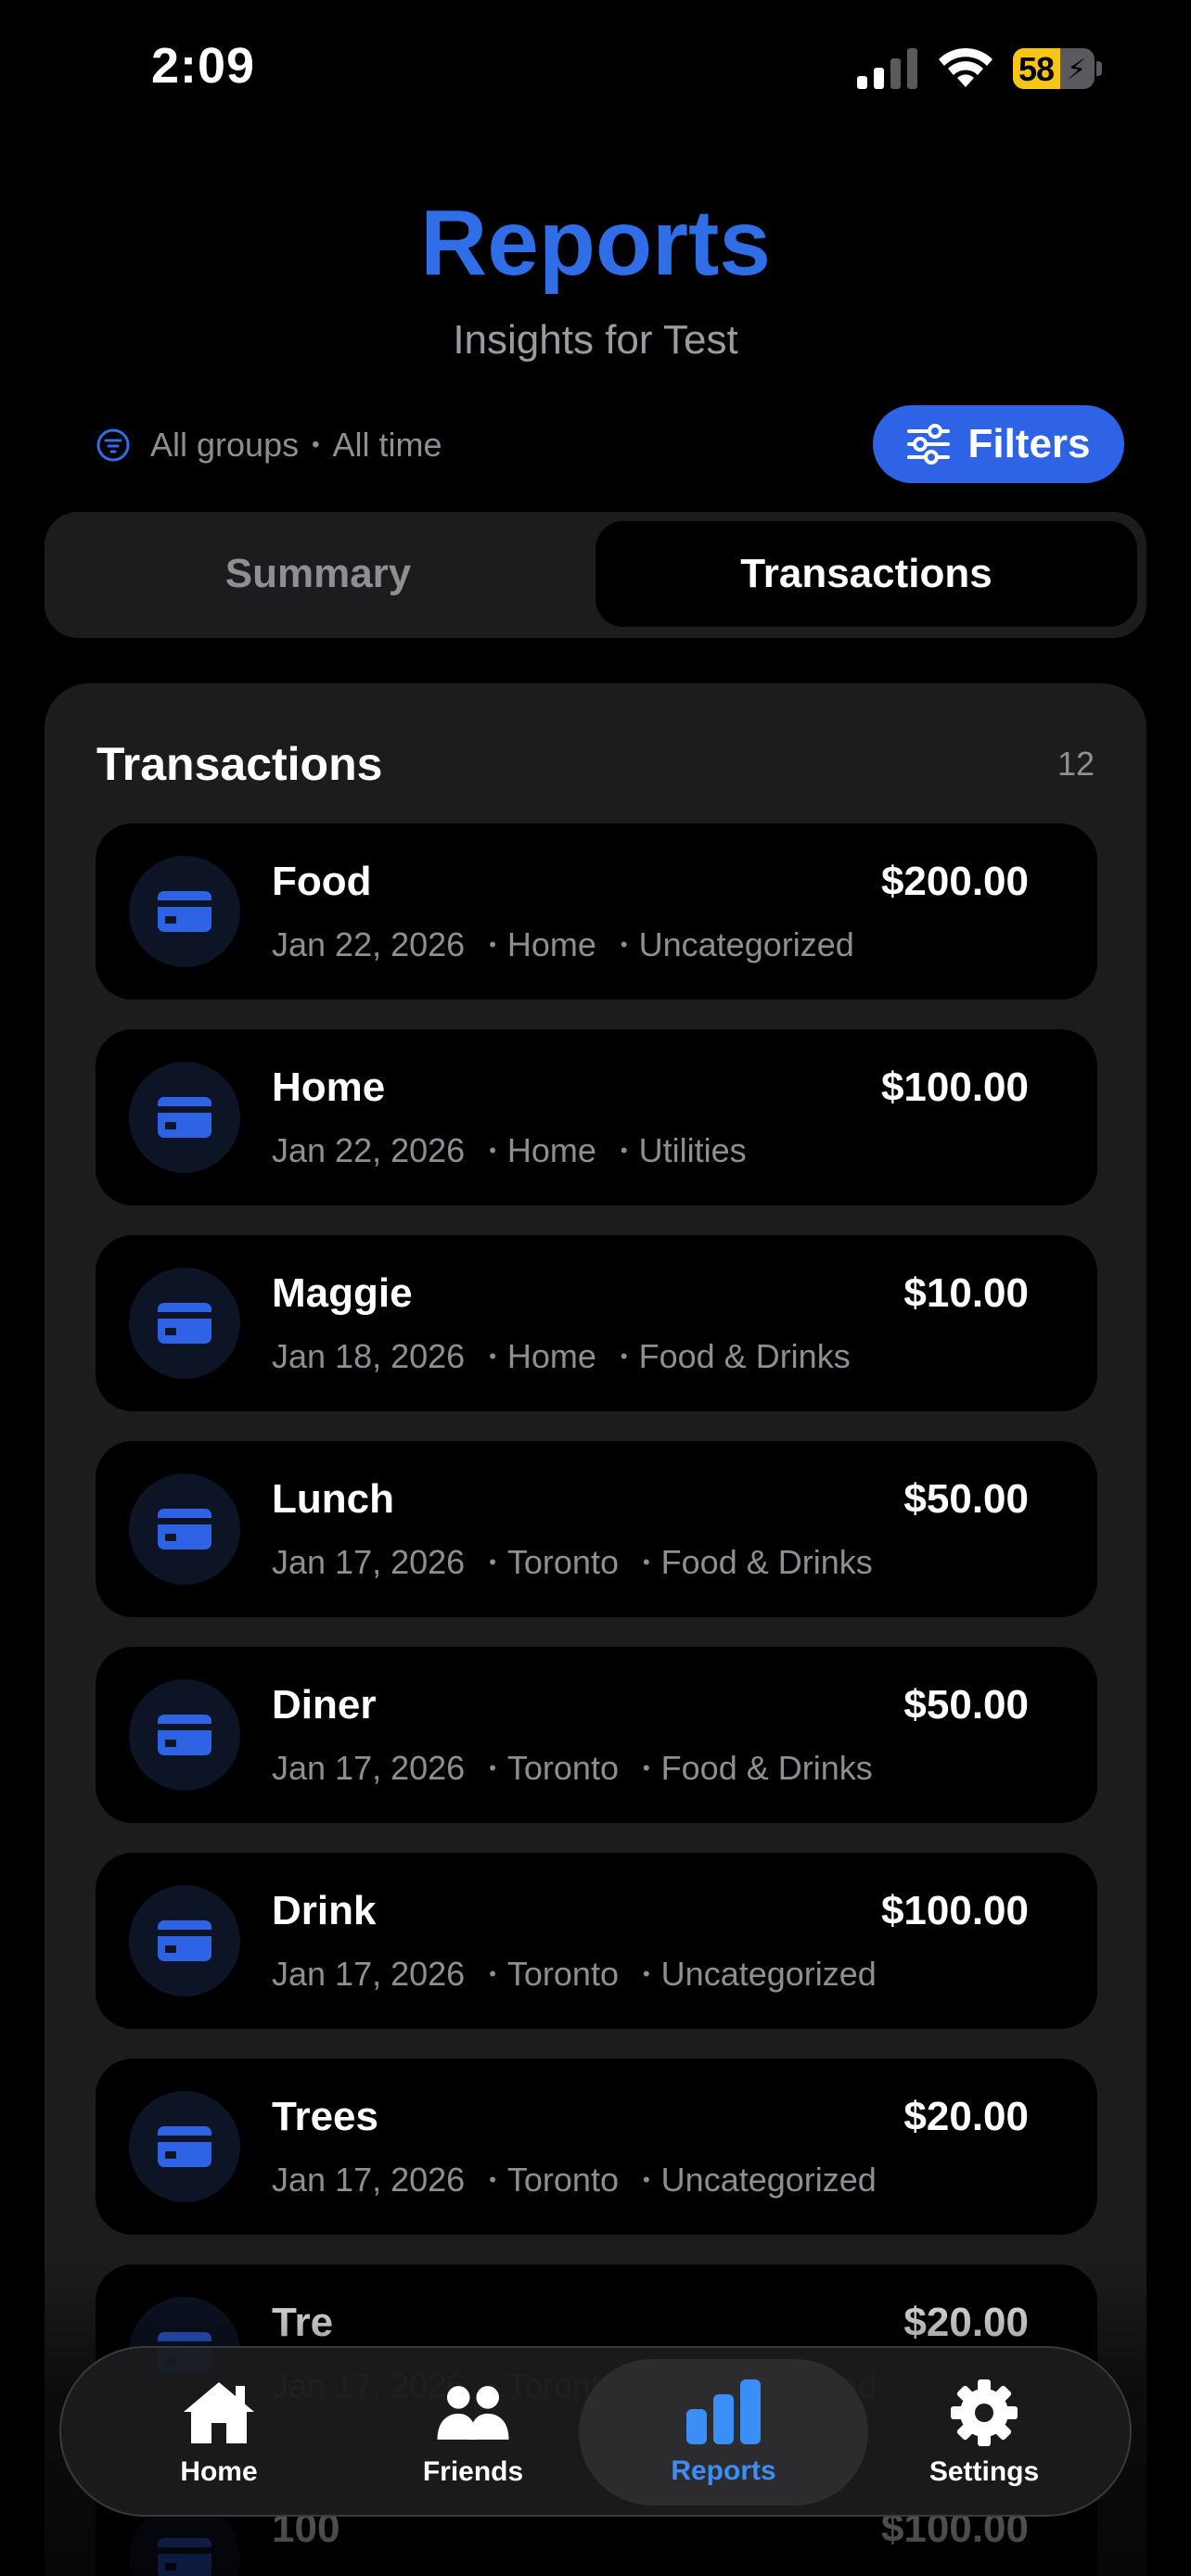  What do you see at coordinates (342, 1293) in the screenshot?
I see `transaction-name: Maggie` at bounding box center [342, 1293].